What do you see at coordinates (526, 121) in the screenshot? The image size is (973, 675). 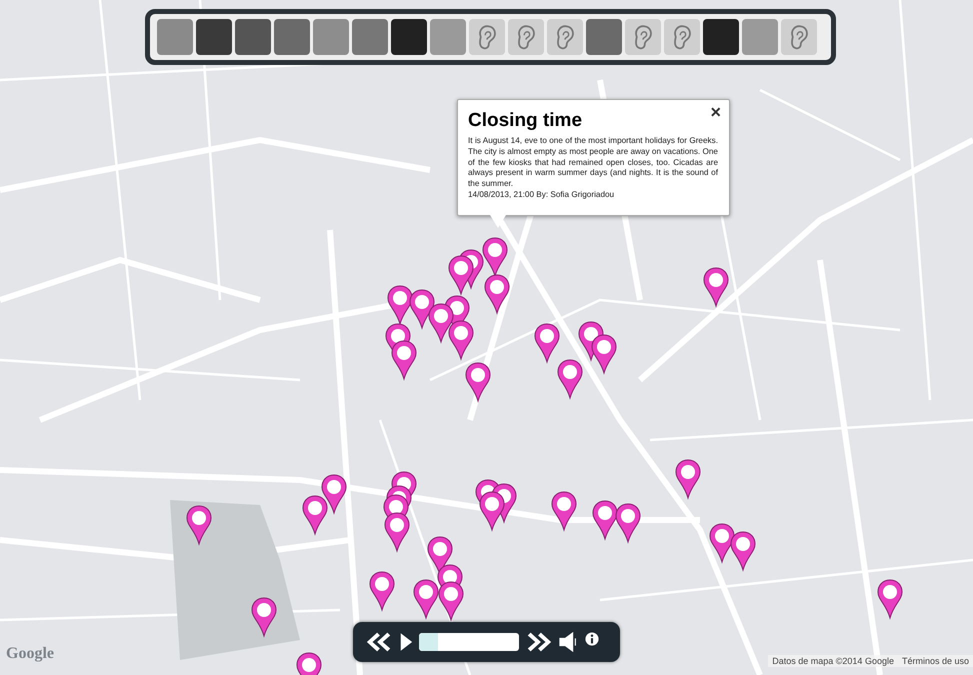 I see `popup-title: Closing time` at bounding box center [526, 121].